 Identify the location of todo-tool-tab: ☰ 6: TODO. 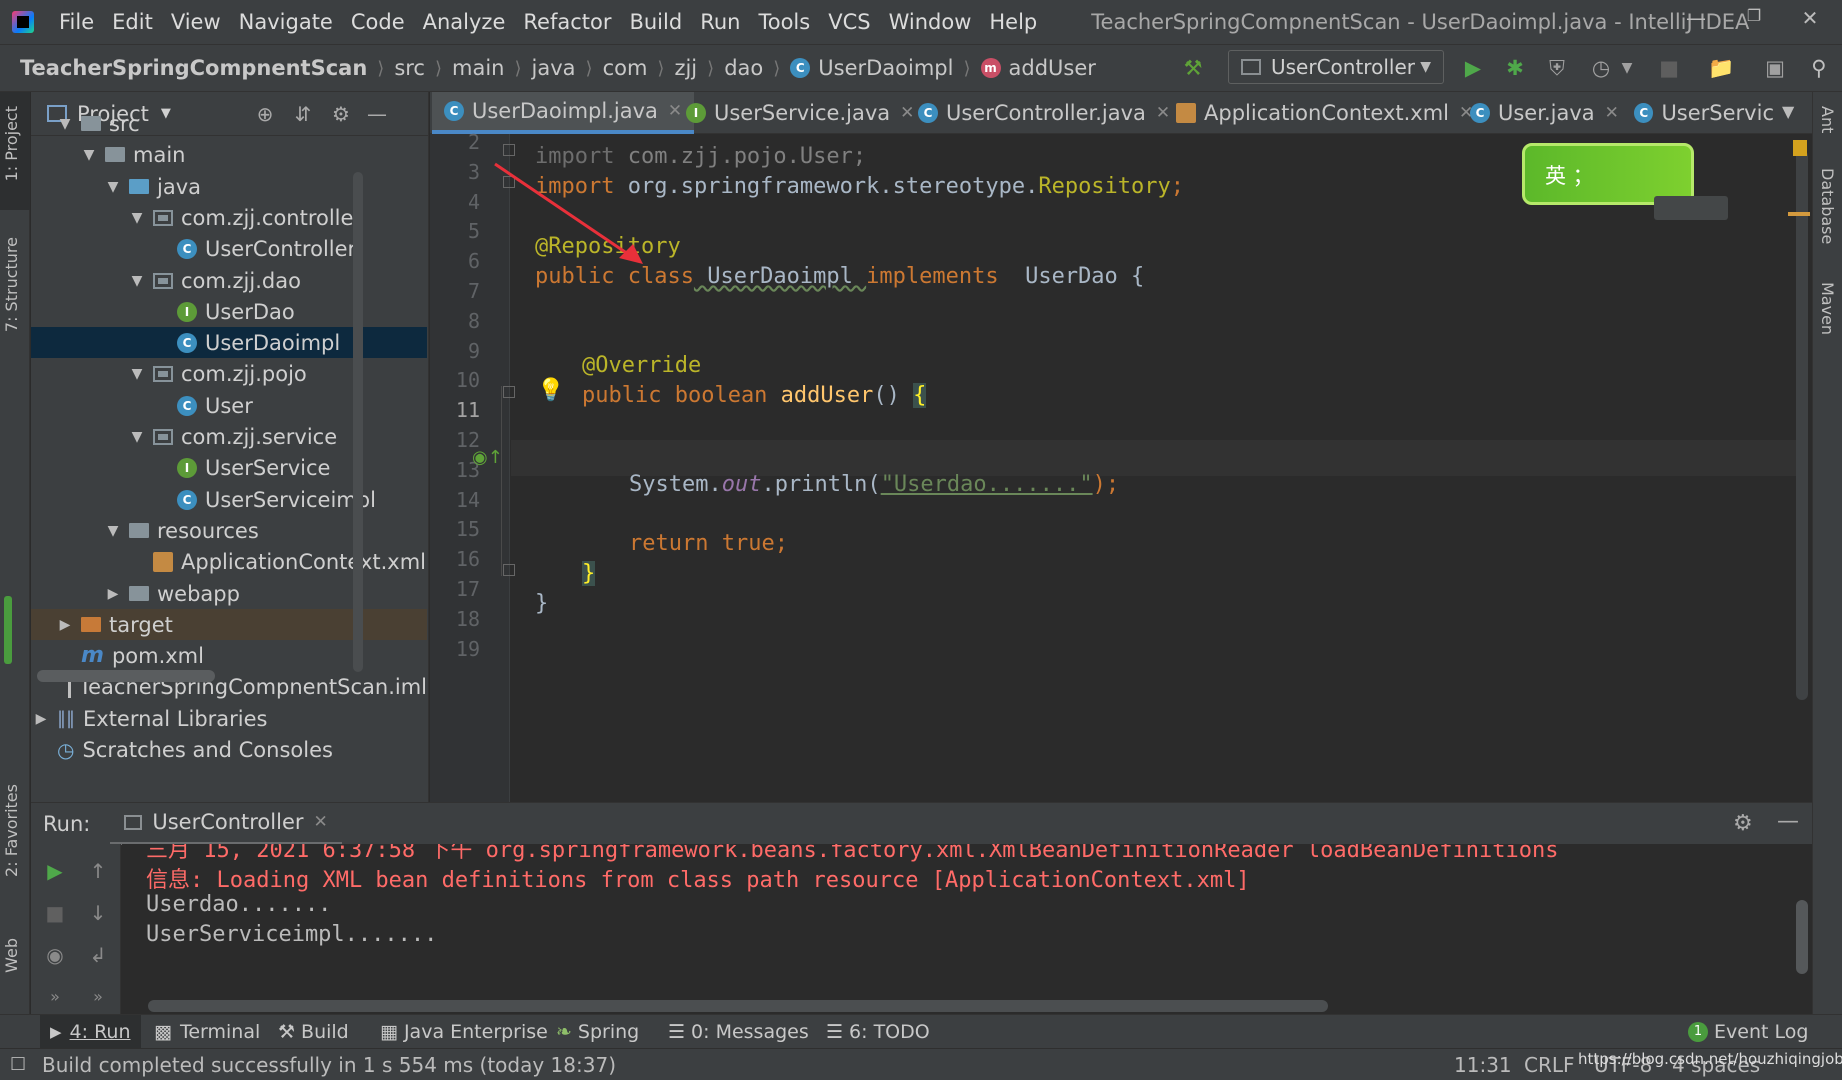
(878, 1032).